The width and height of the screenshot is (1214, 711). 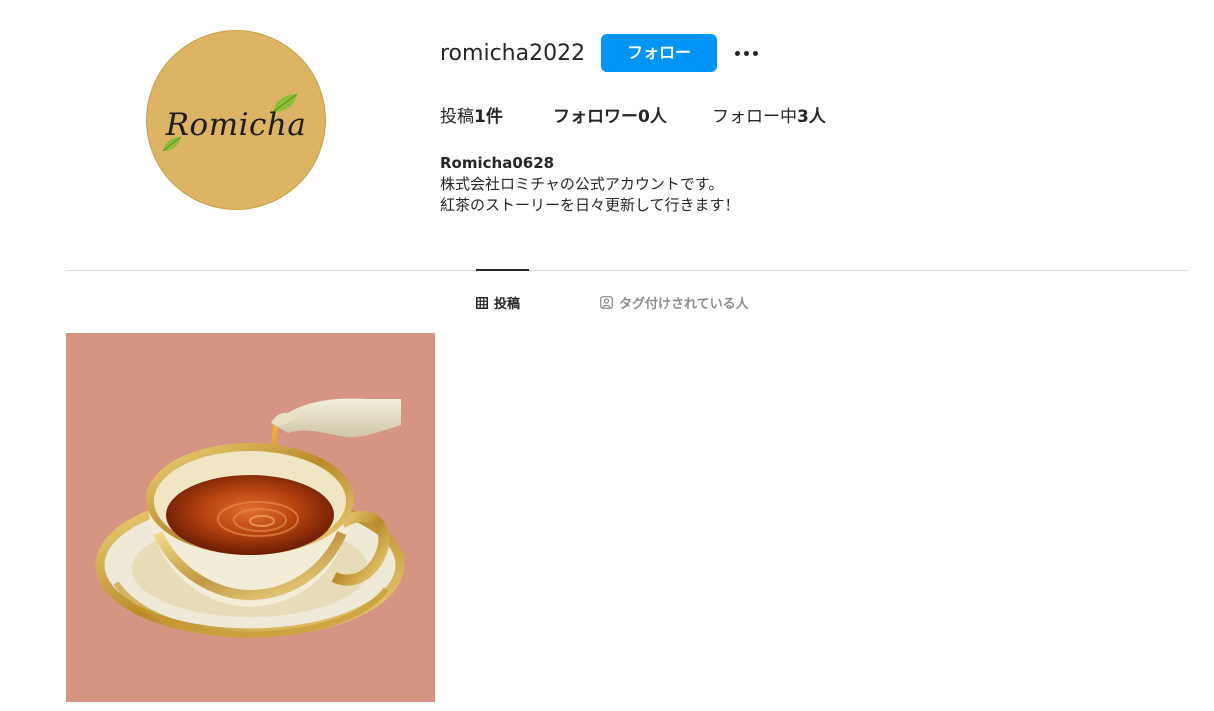 What do you see at coordinates (457, 117) in the screenshot?
I see `posts-label: 投稿` at bounding box center [457, 117].